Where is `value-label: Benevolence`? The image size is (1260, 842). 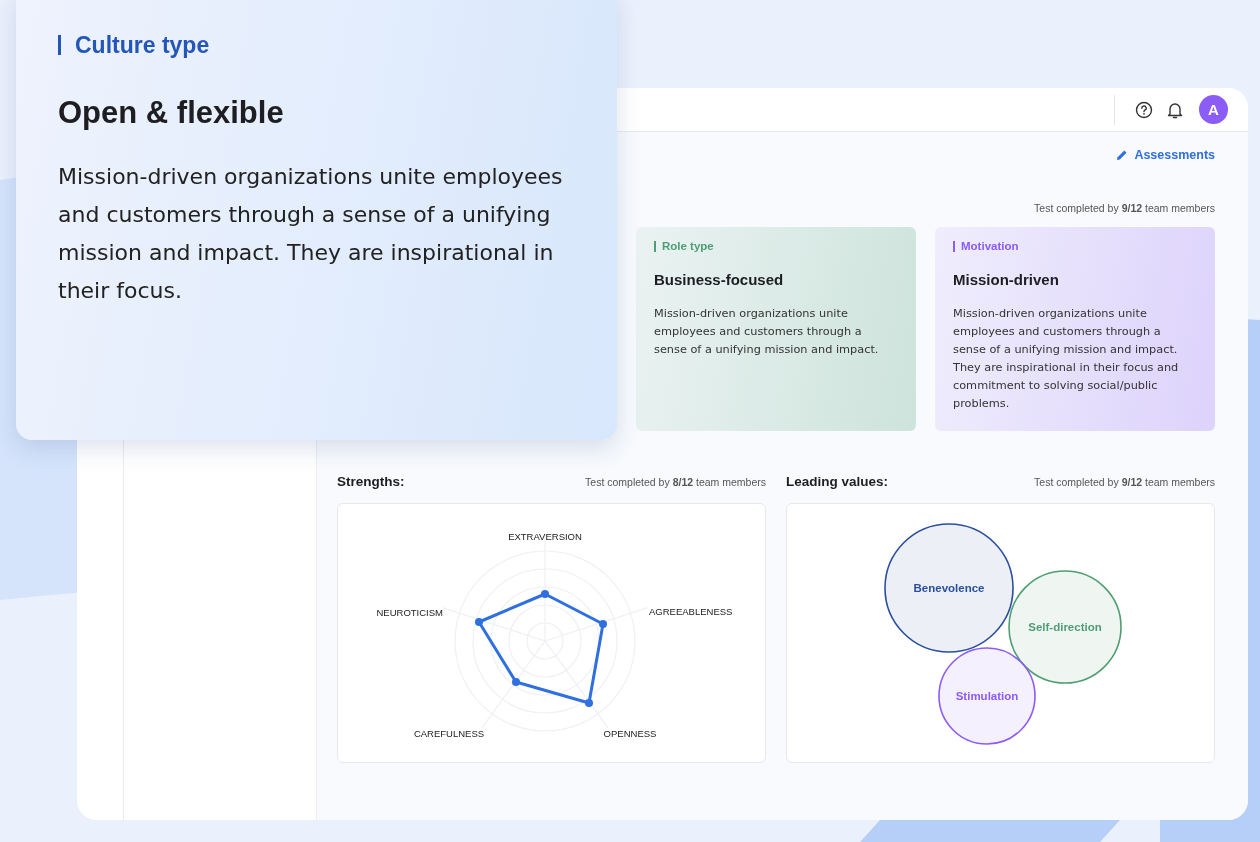 value-label: Benevolence is located at coordinates (949, 588).